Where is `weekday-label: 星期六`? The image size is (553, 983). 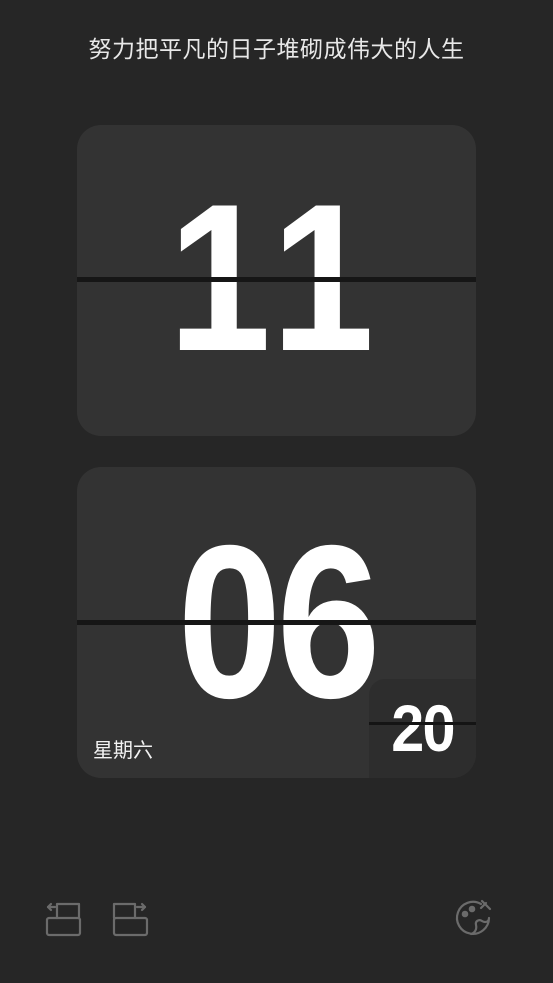 weekday-label: 星期六 is located at coordinates (123, 750).